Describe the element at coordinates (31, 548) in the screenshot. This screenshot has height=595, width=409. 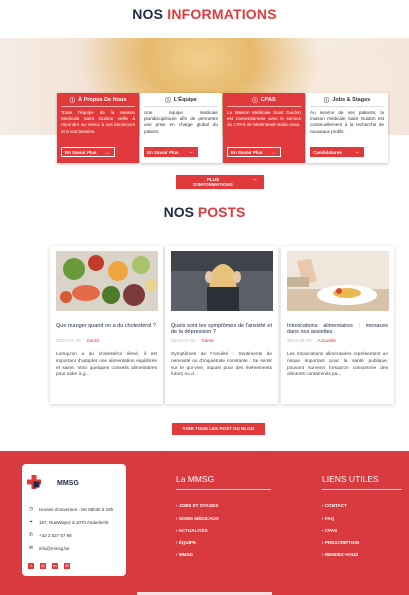
I see `email-icon: ✉` at that location.